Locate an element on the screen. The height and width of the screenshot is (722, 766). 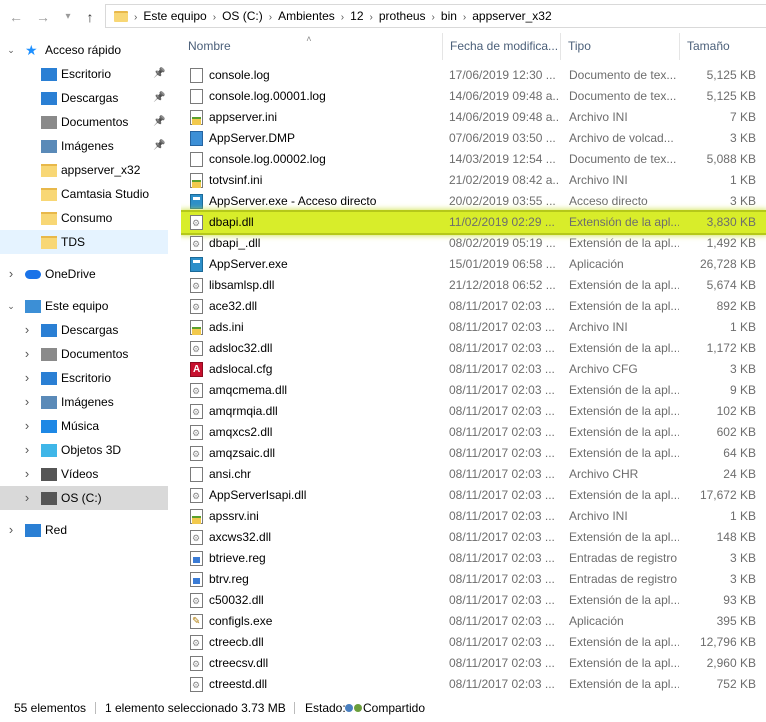
nav-item: appserver_x32 is located at coordinates (84, 170).